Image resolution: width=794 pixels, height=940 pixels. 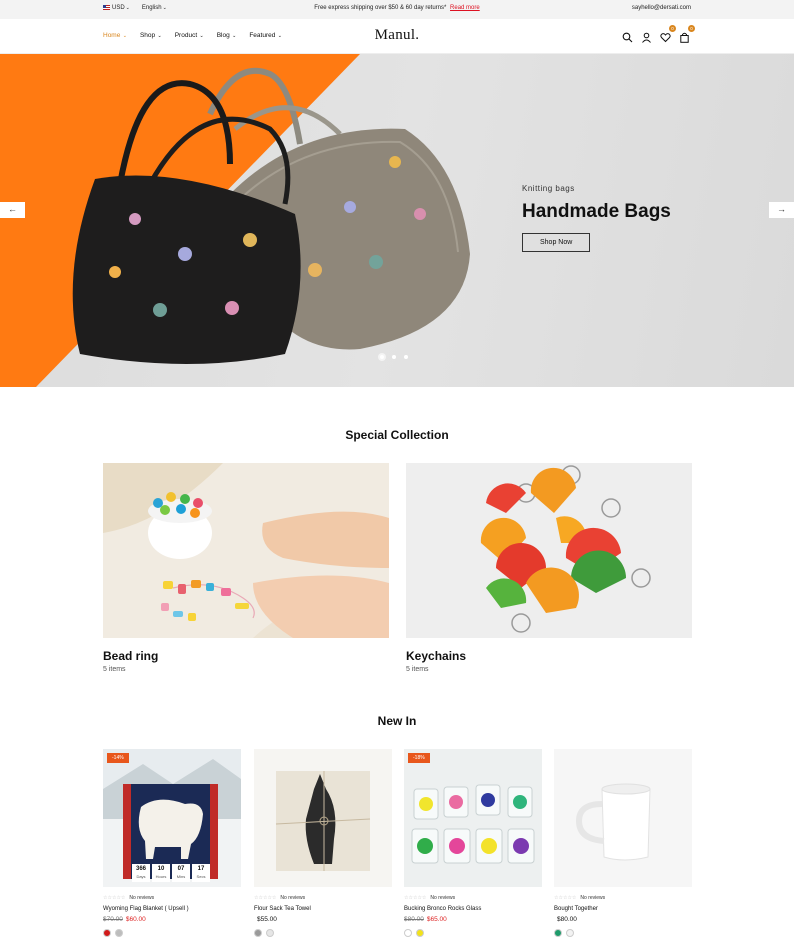 I want to click on sale-price: $65.00, so click(x=436, y=919).